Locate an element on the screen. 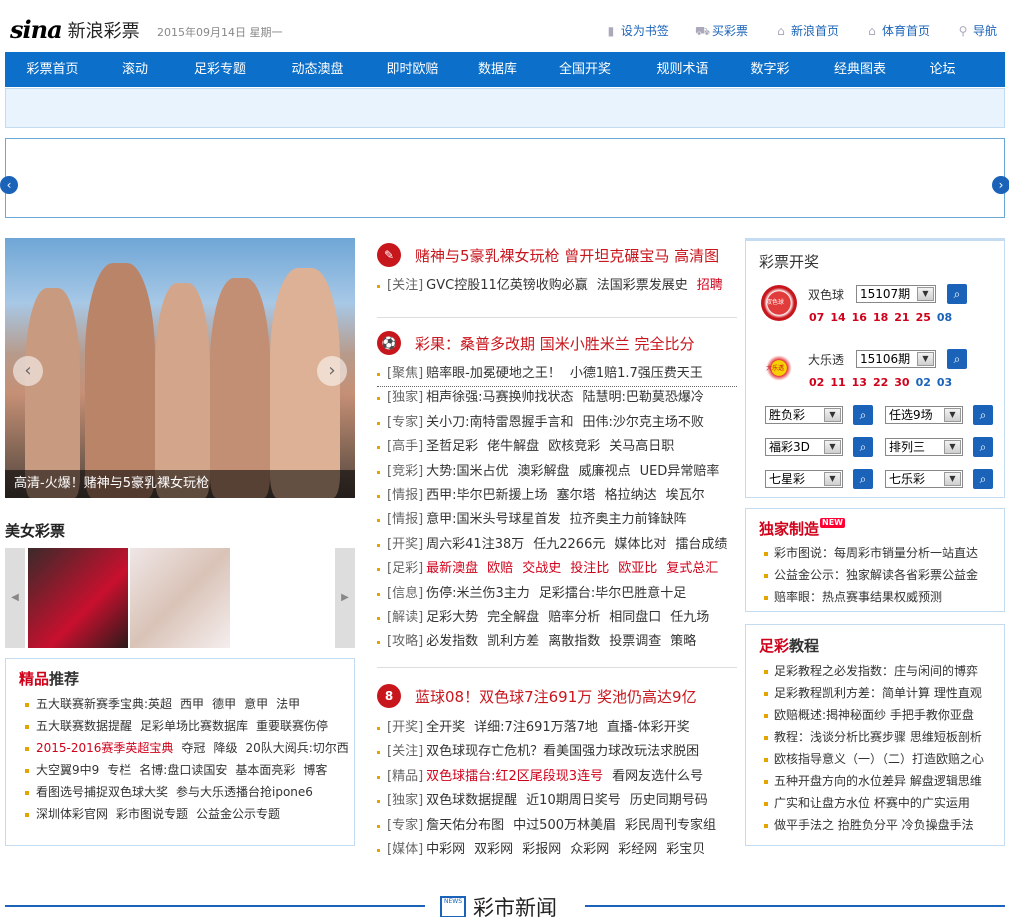 This screenshot has height=917, width=1009. news-link: 中彩网 is located at coordinates (445, 849).